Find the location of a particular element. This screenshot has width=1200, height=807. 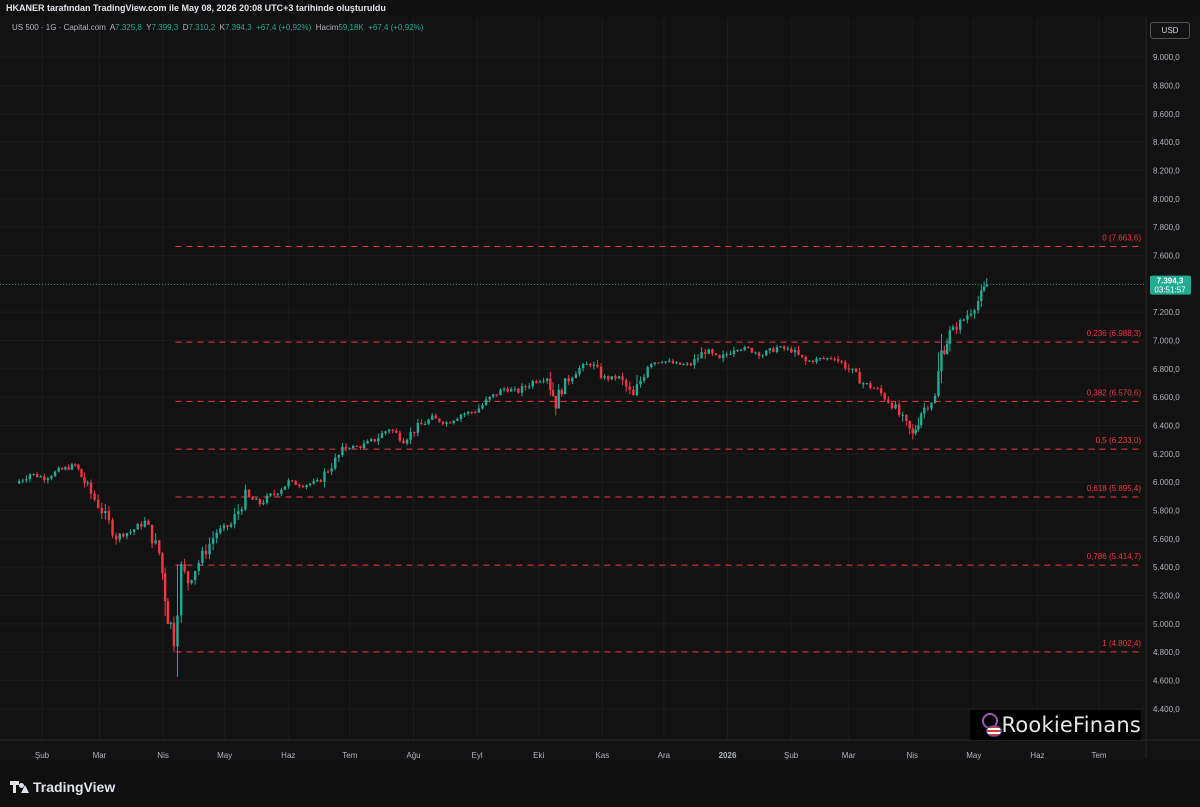

x-tick-label: 2026 is located at coordinates (728, 755).